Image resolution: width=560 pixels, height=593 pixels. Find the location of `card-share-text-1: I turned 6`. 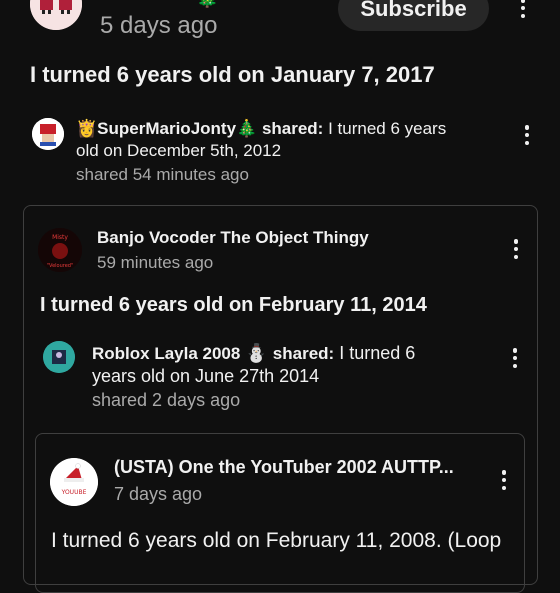

card-share-text-1: I turned 6 is located at coordinates (377, 353).